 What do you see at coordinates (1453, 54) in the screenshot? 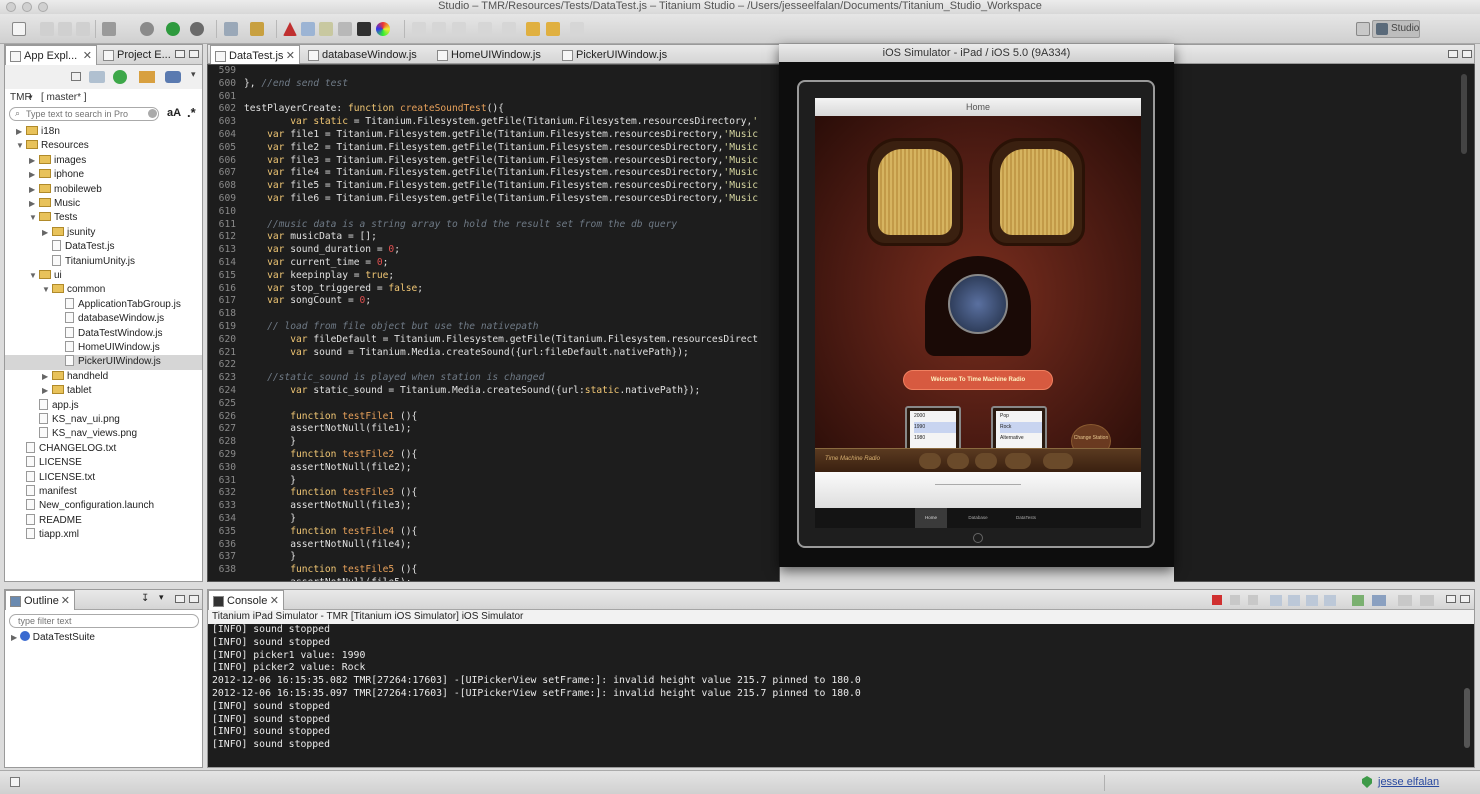
I see `minimize-editor-icon` at bounding box center [1453, 54].